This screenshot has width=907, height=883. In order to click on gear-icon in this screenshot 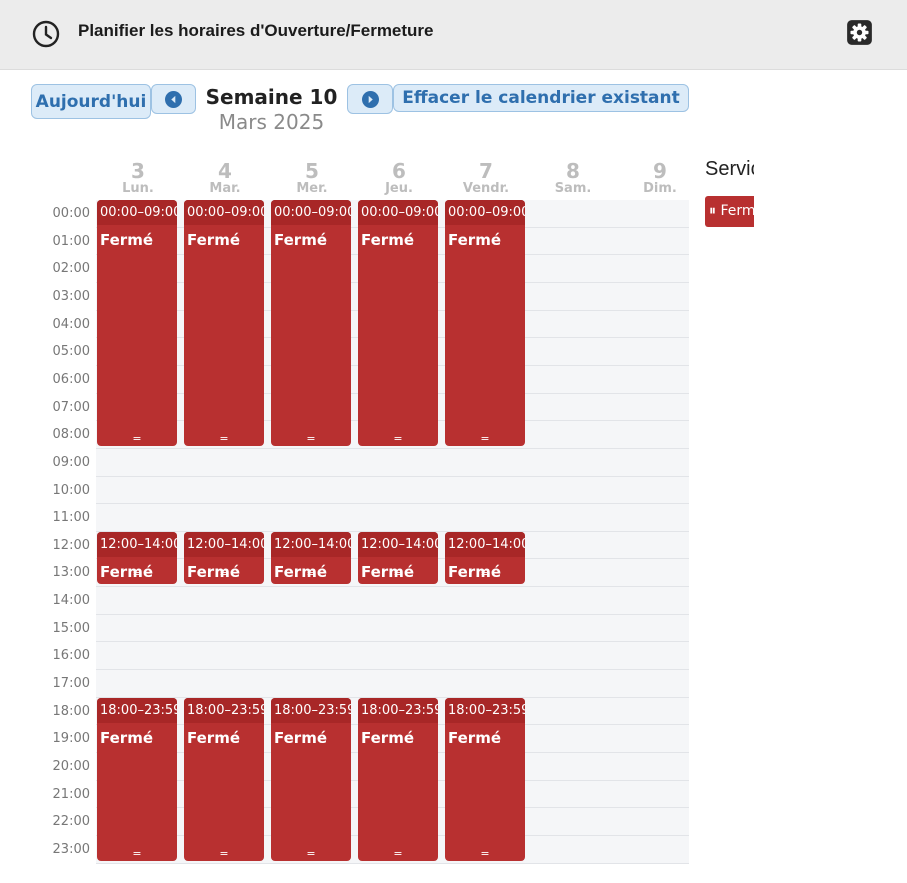, I will do `click(859, 32)`.